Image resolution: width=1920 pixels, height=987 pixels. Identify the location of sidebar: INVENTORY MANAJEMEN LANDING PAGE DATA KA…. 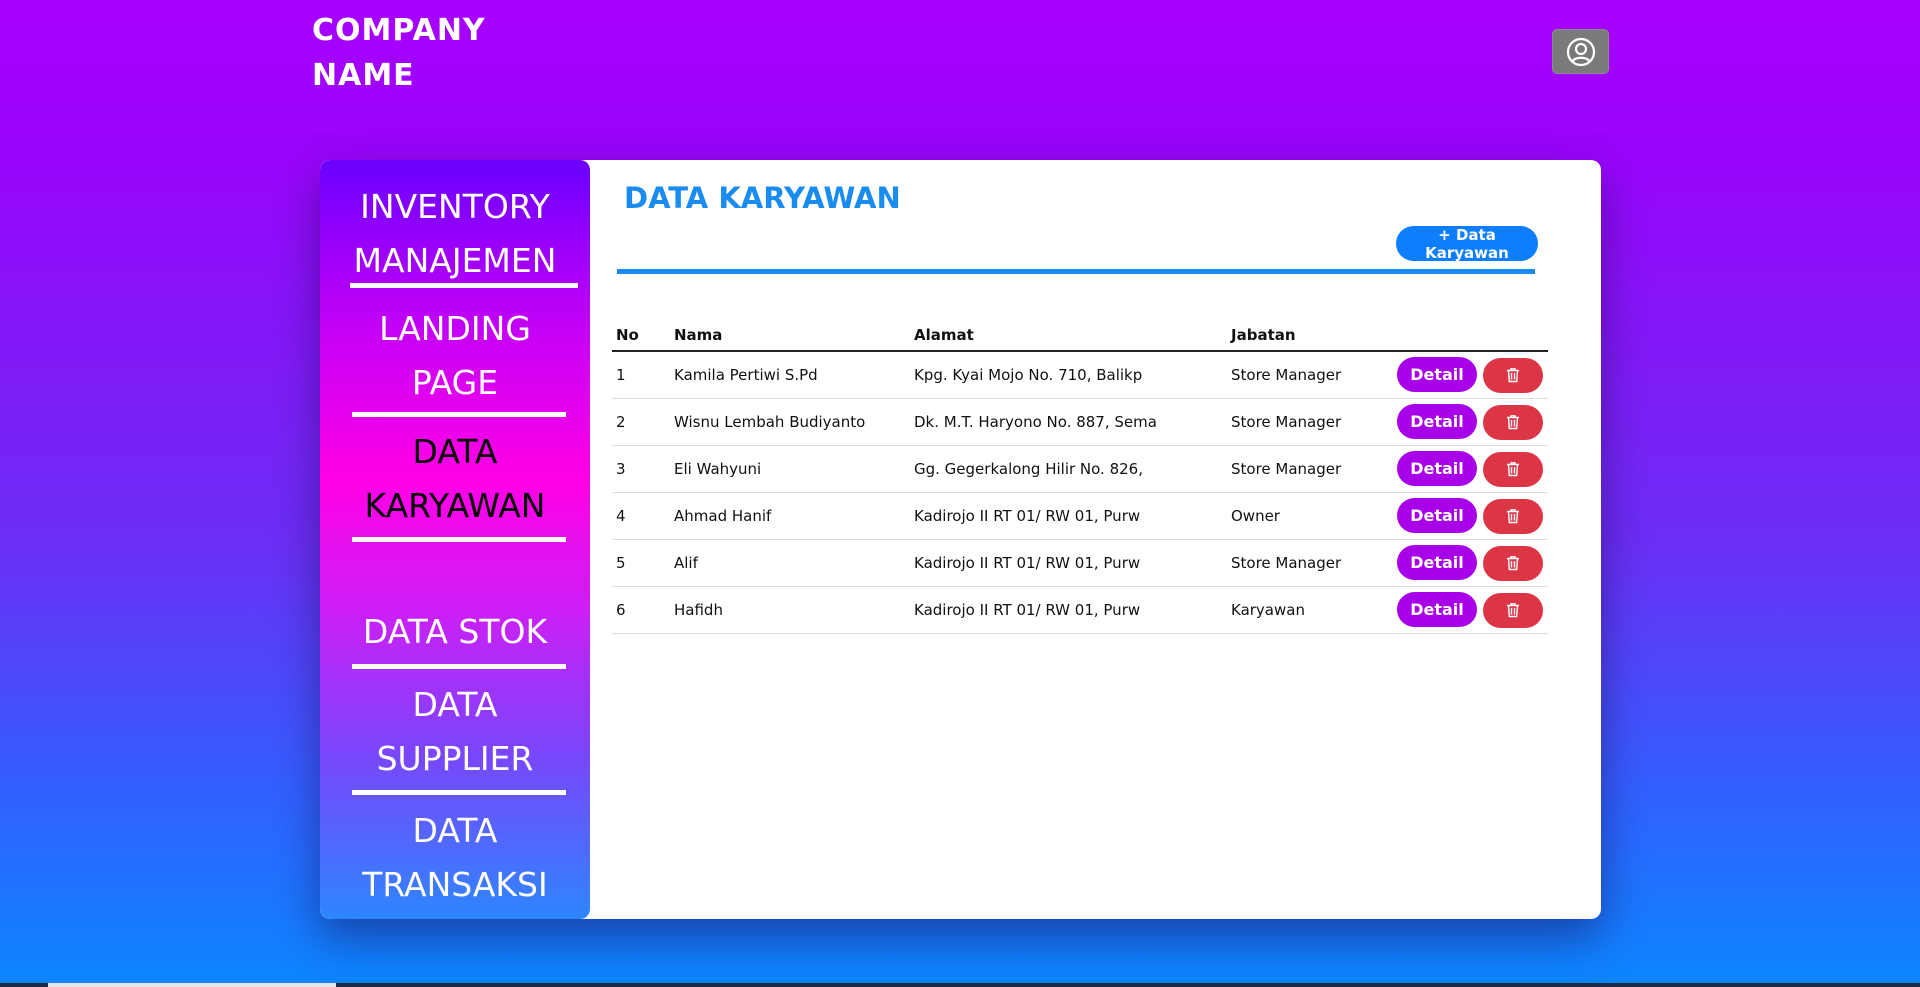
(455, 539).